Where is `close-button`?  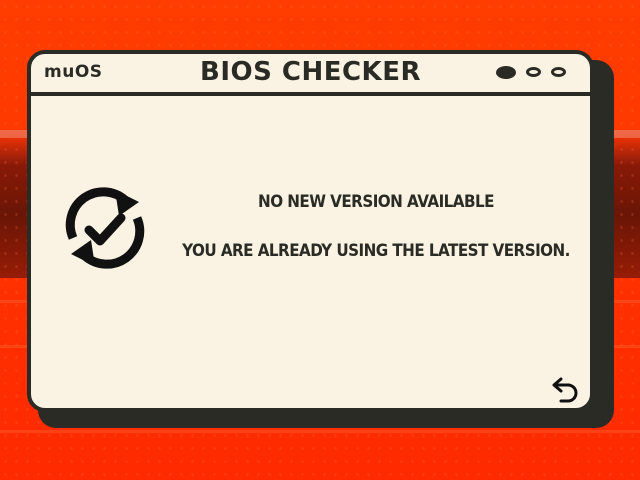 close-button is located at coordinates (558, 72).